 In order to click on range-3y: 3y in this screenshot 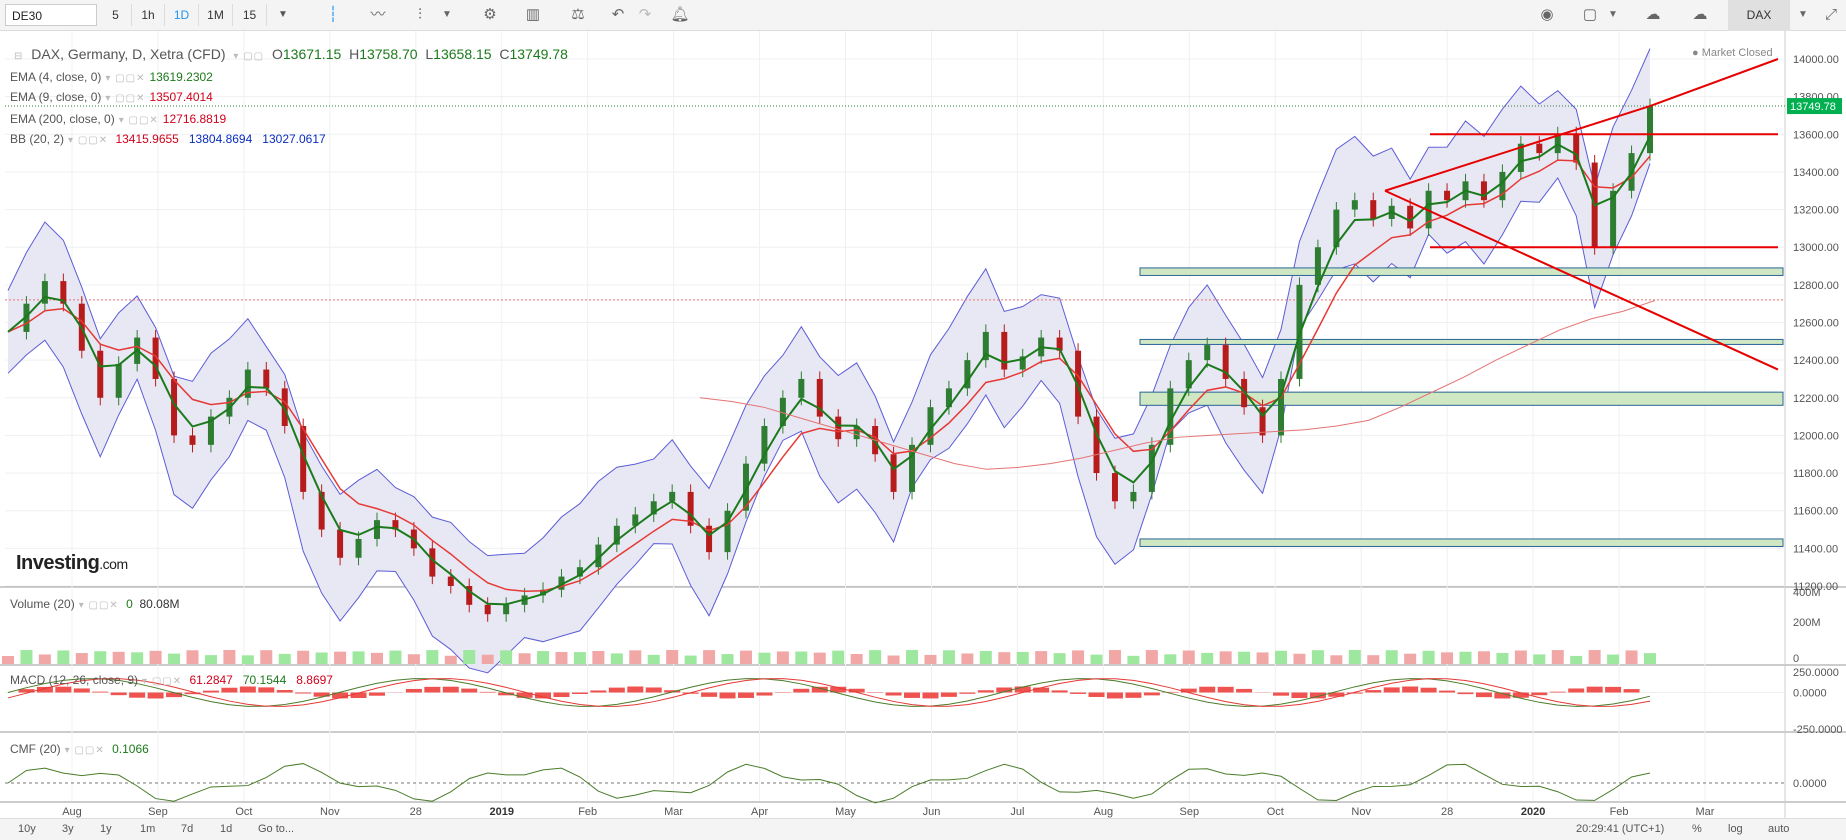, I will do `click(68, 829)`.